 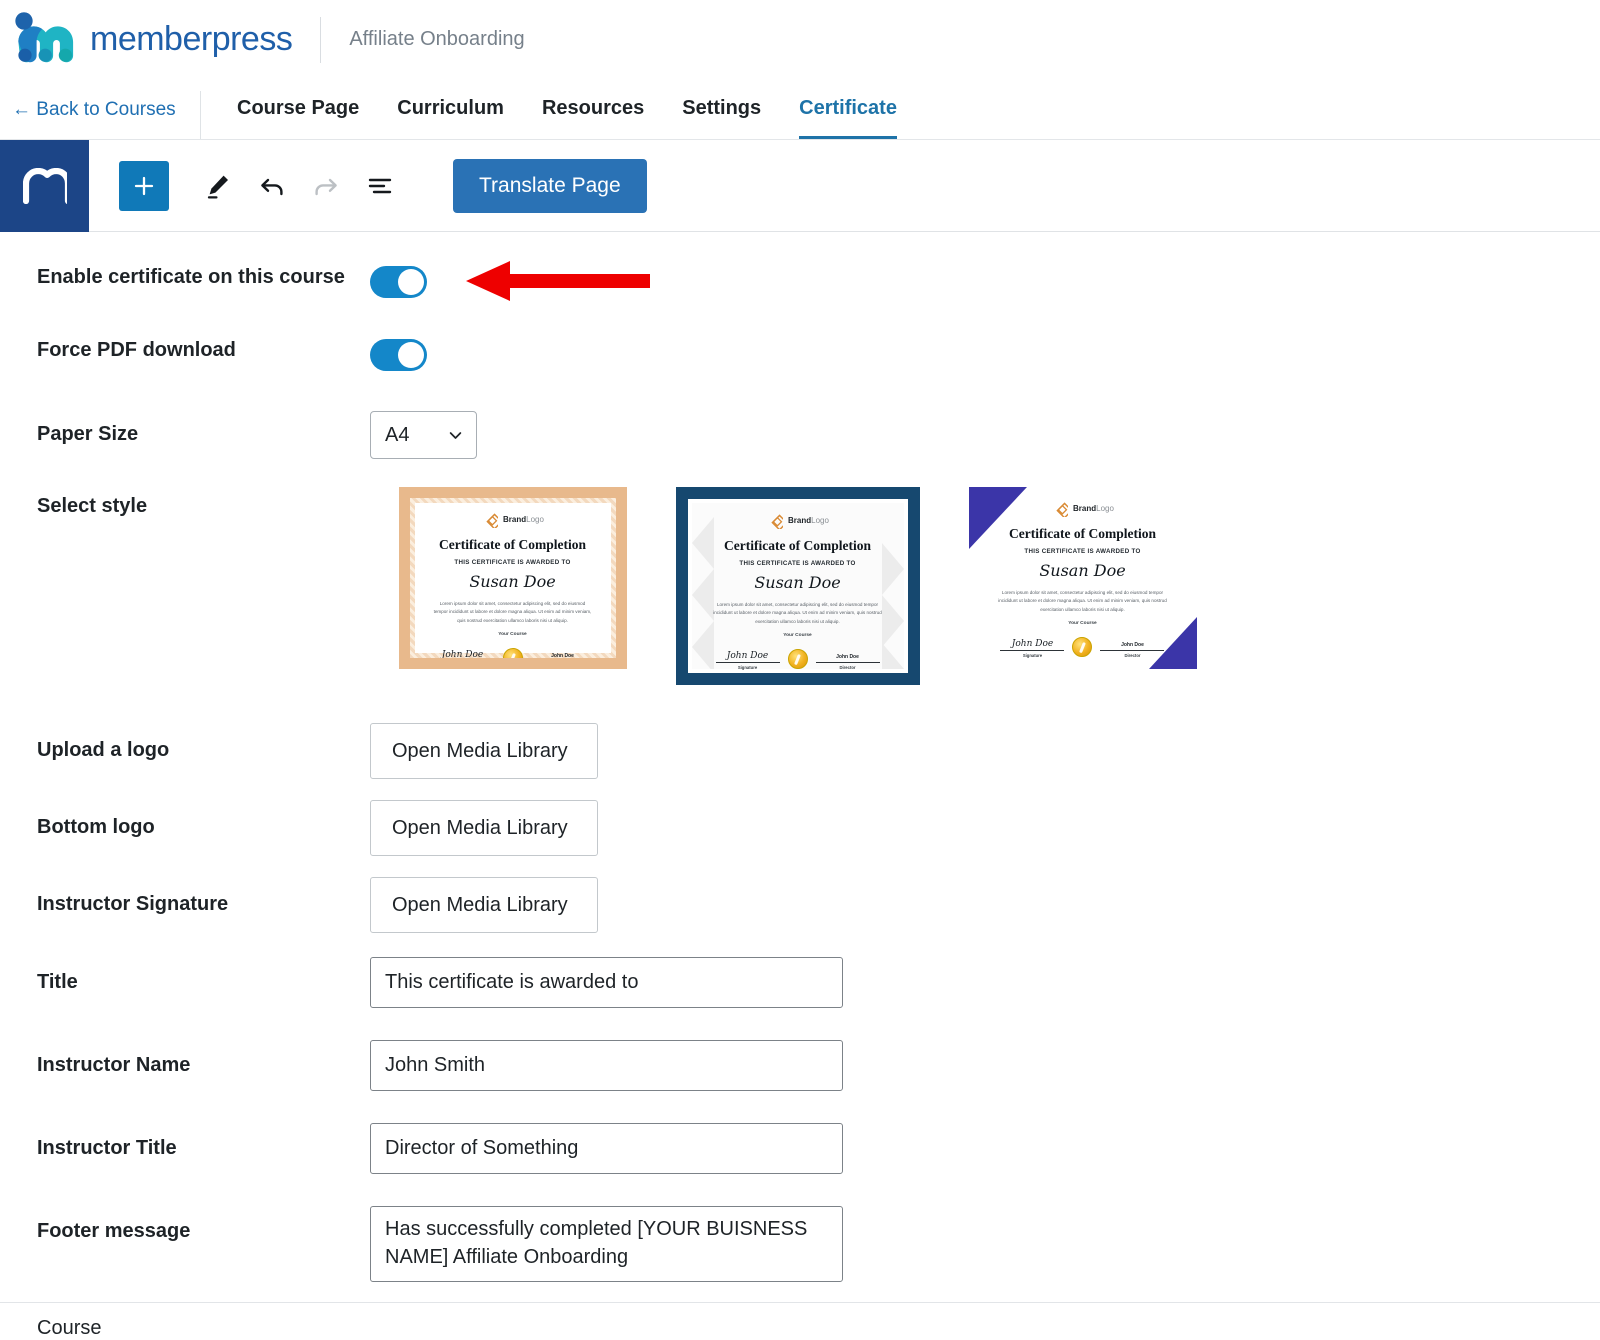 I want to click on bottom-logo-media-button: Open Media Library, so click(x=484, y=828).